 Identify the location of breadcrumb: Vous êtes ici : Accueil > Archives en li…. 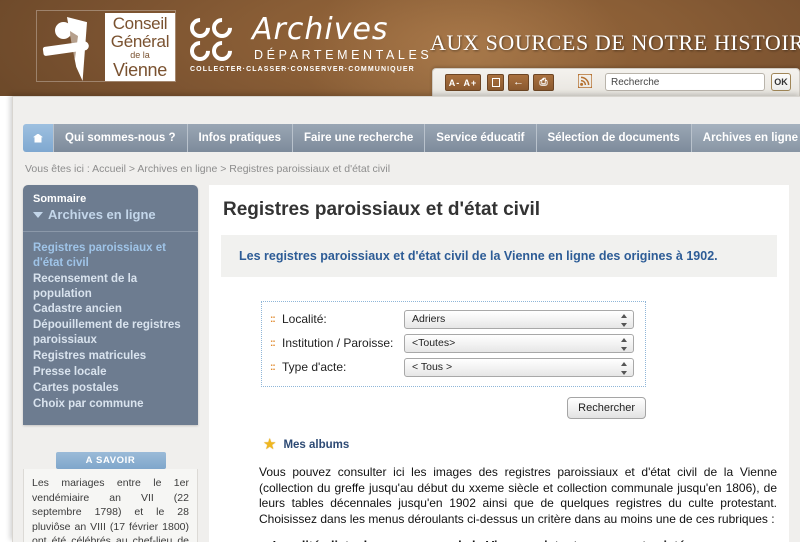
(208, 169).